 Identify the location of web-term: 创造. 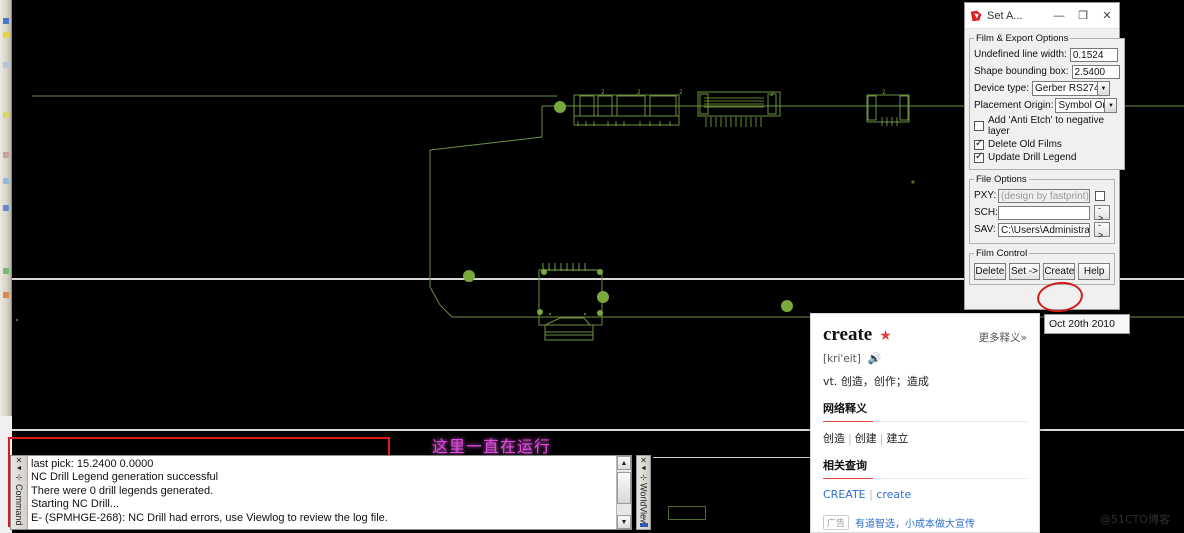
(834, 438).